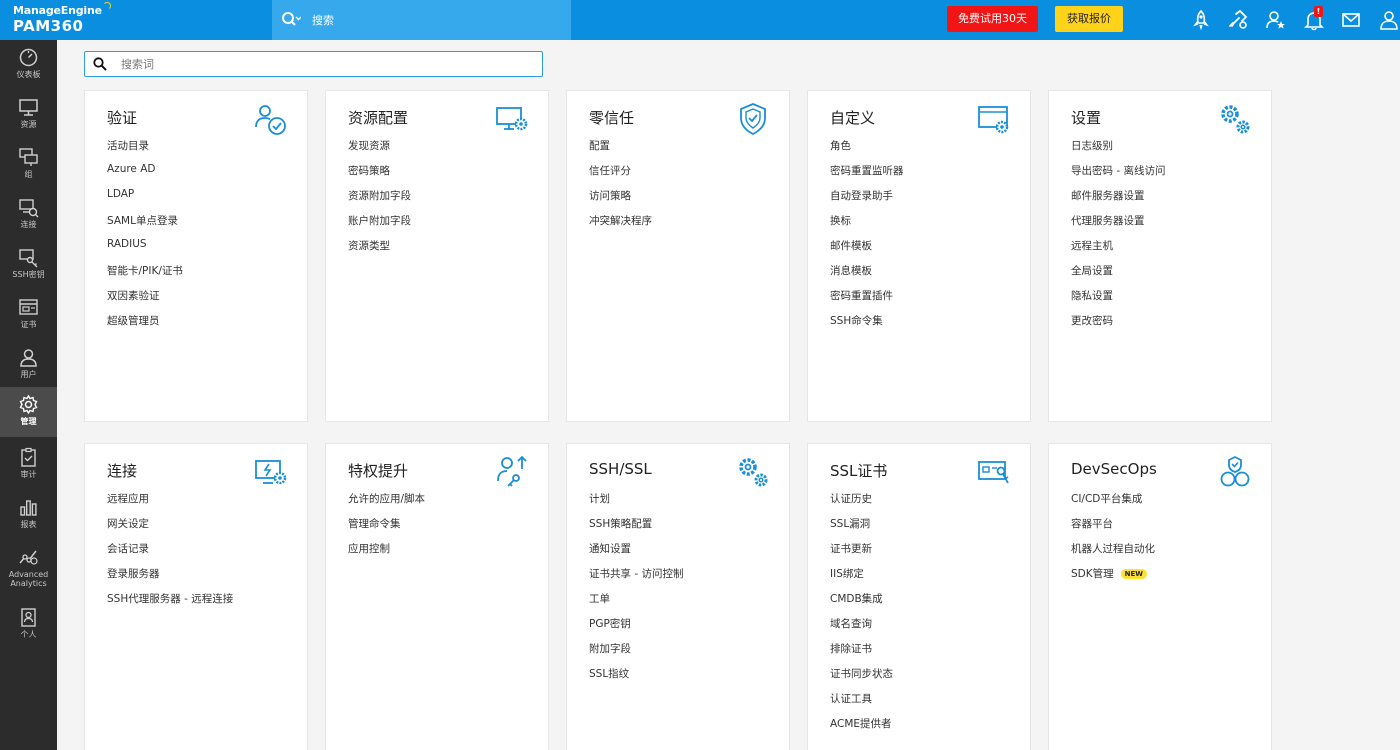 The height and width of the screenshot is (750, 1400). Describe the element at coordinates (636, 628) in the screenshot. I see `menu-link: PGP密钥` at that location.